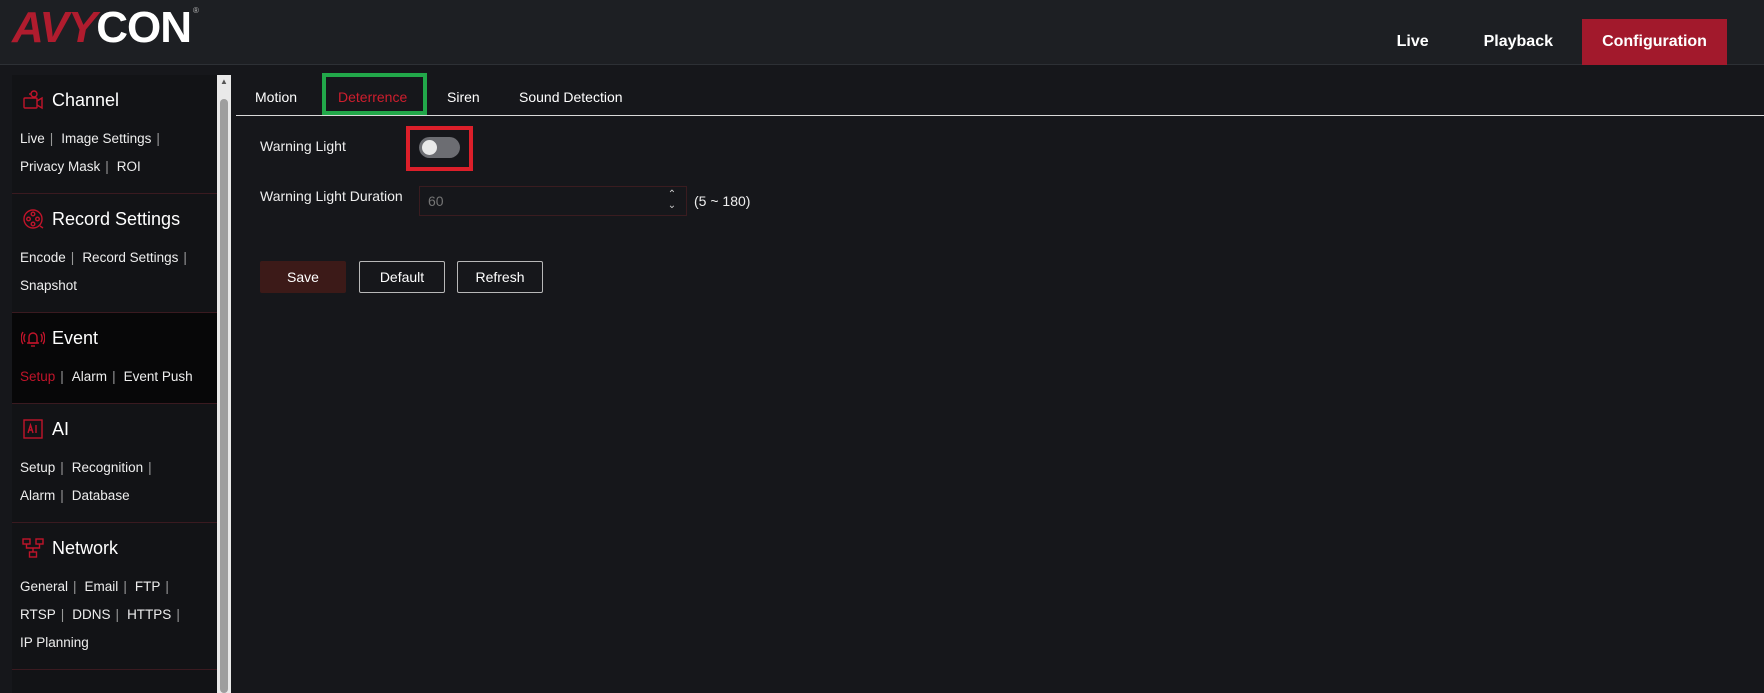 Image resolution: width=1764 pixels, height=693 pixels. What do you see at coordinates (106, 138) in the screenshot?
I see `link-image-settings: Image Settings` at bounding box center [106, 138].